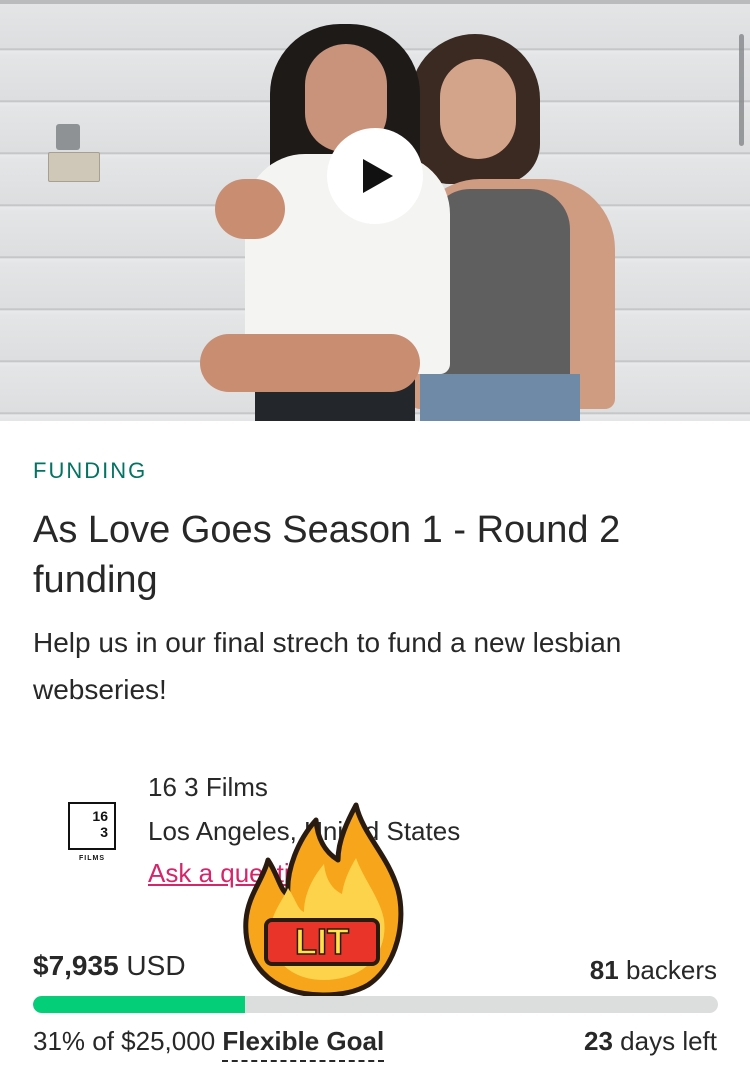 The width and height of the screenshot is (750, 1092). I want to click on play-icon, so click(378, 176).